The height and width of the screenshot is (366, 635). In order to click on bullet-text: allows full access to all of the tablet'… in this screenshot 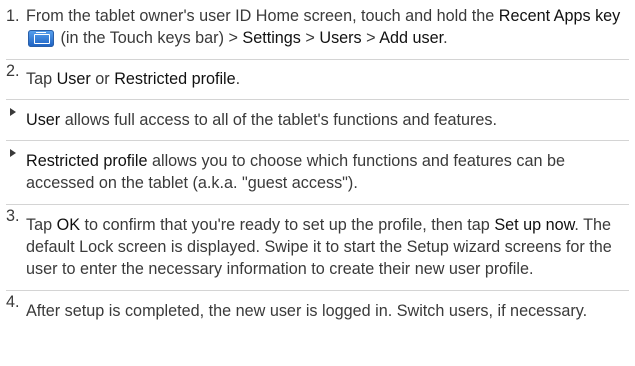, I will do `click(280, 120)`.